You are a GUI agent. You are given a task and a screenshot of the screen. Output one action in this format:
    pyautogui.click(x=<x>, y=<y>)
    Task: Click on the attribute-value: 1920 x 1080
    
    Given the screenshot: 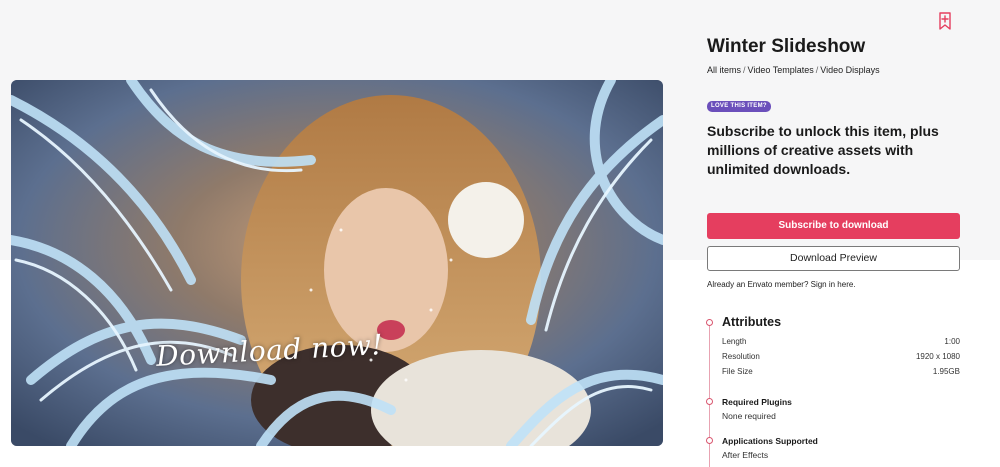 What is the action you would take?
    pyautogui.click(x=937, y=356)
    